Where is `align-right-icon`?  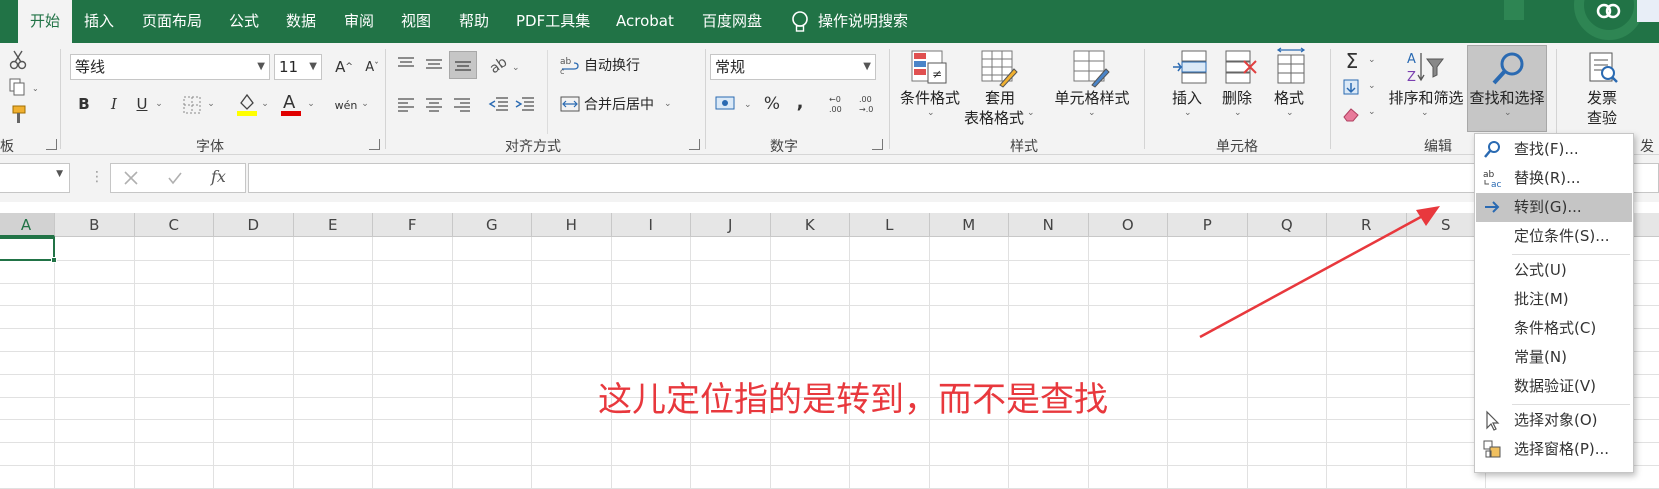 align-right-icon is located at coordinates (462, 104).